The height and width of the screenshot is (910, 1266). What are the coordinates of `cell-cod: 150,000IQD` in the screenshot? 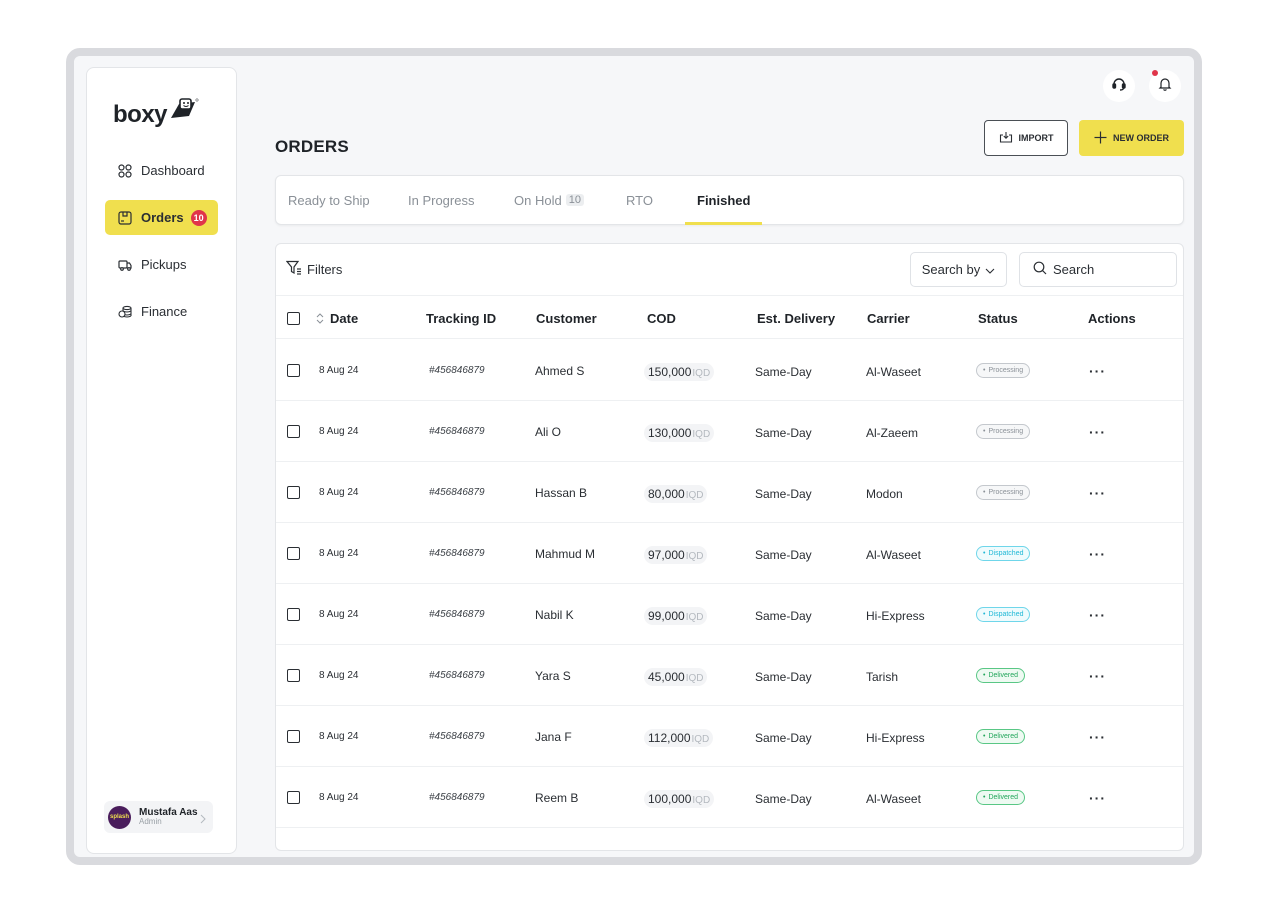 It's located at (679, 371).